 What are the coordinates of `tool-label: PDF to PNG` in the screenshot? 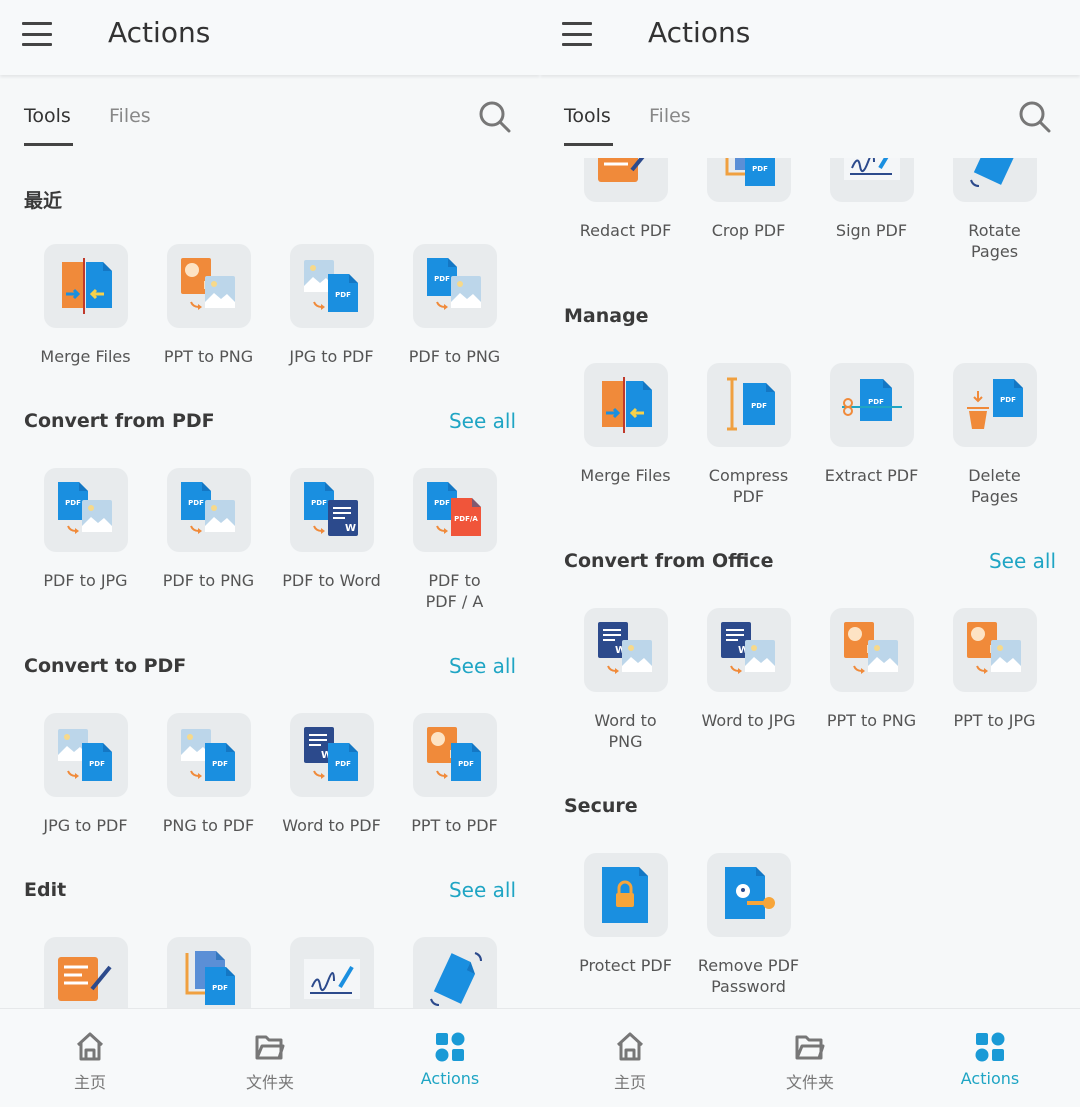 It's located at (454, 356).